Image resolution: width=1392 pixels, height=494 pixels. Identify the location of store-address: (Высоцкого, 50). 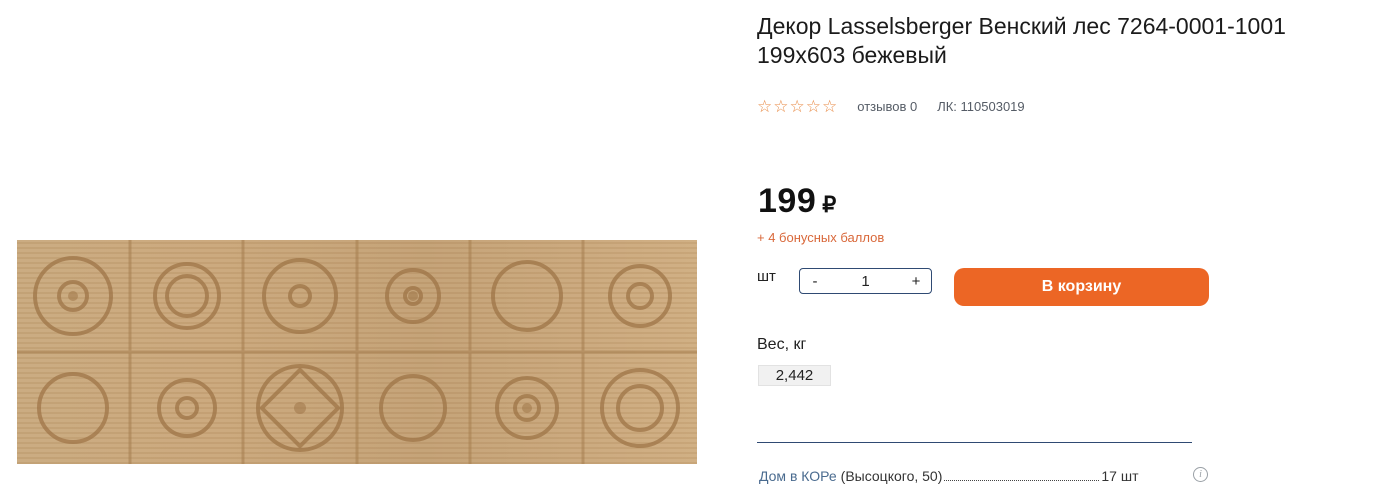
(891, 476).